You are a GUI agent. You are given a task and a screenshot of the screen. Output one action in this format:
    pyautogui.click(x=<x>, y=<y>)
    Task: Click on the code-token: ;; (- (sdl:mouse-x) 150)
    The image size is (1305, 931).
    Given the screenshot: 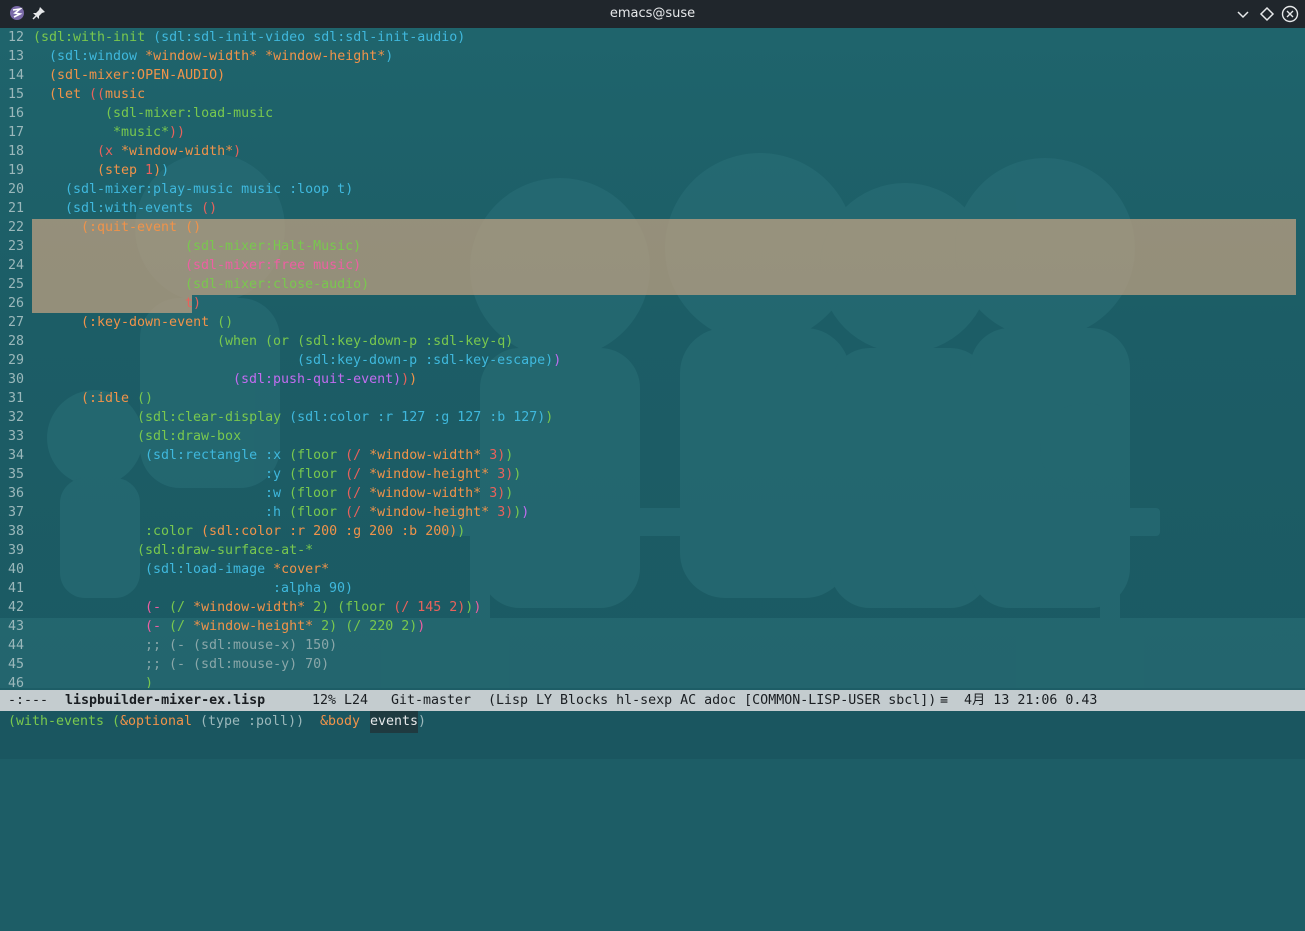 What is the action you would take?
    pyautogui.click(x=241, y=645)
    